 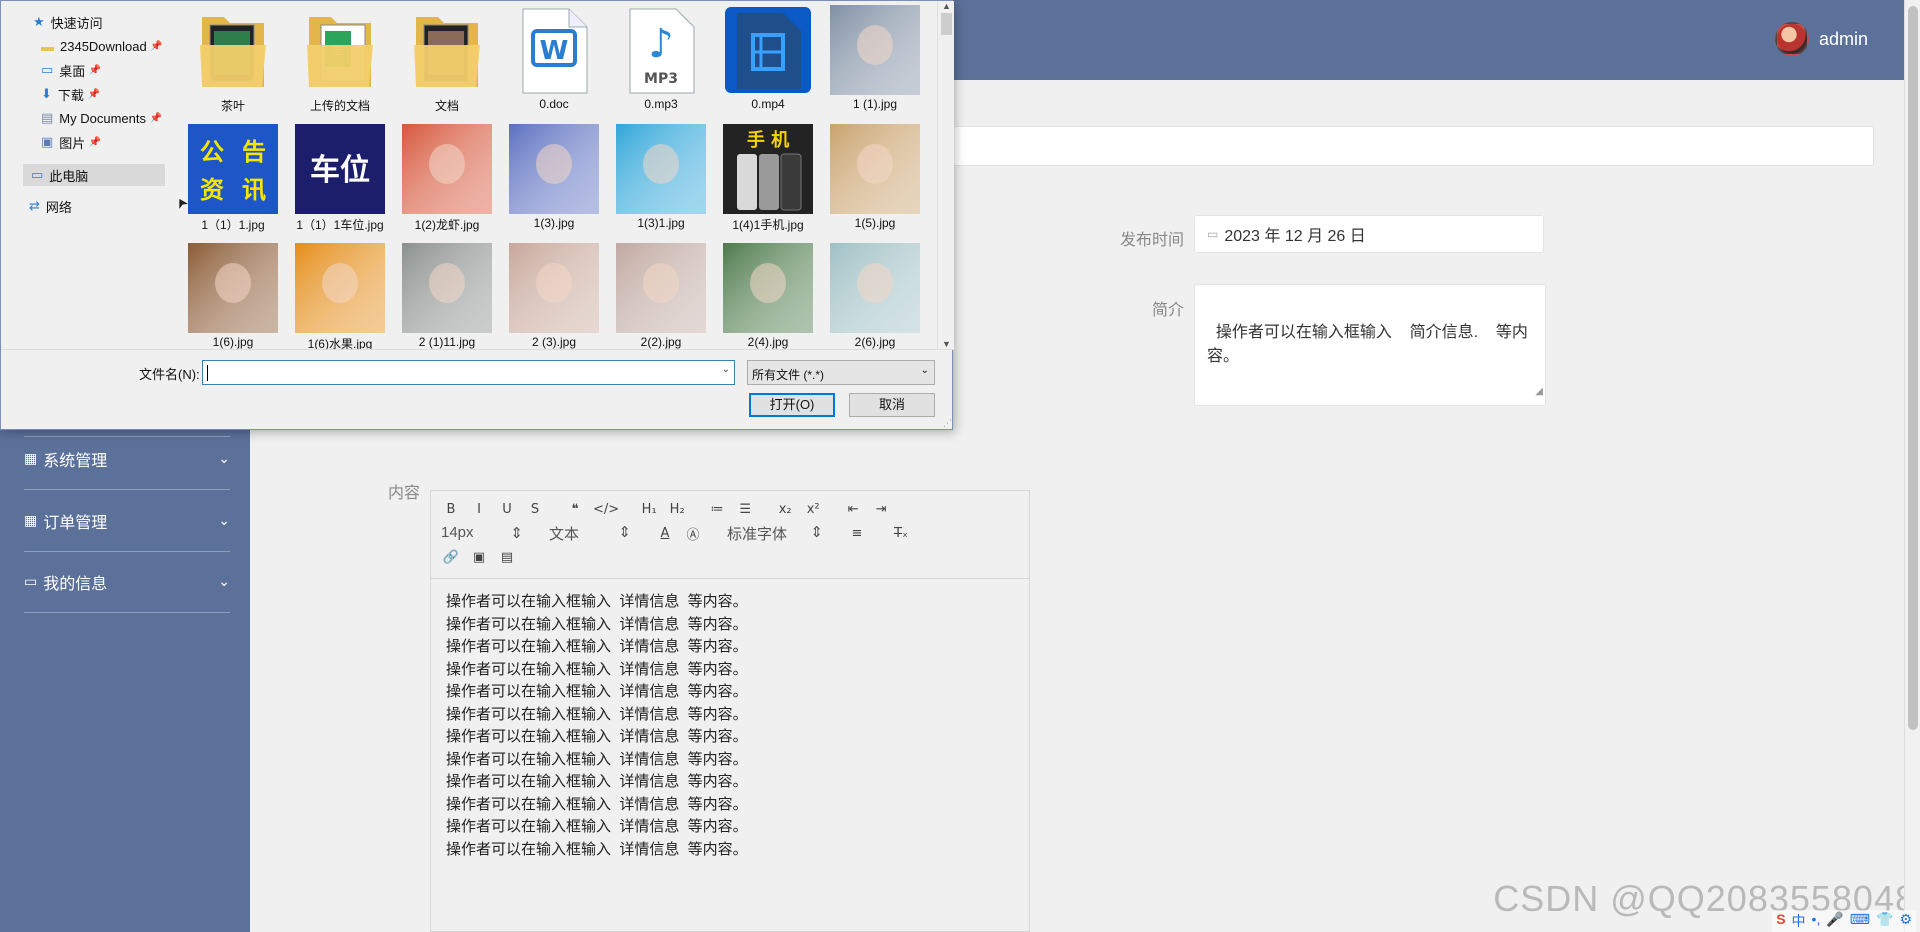 I want to click on chevron-down-icon: ⌄, so click(x=726, y=369).